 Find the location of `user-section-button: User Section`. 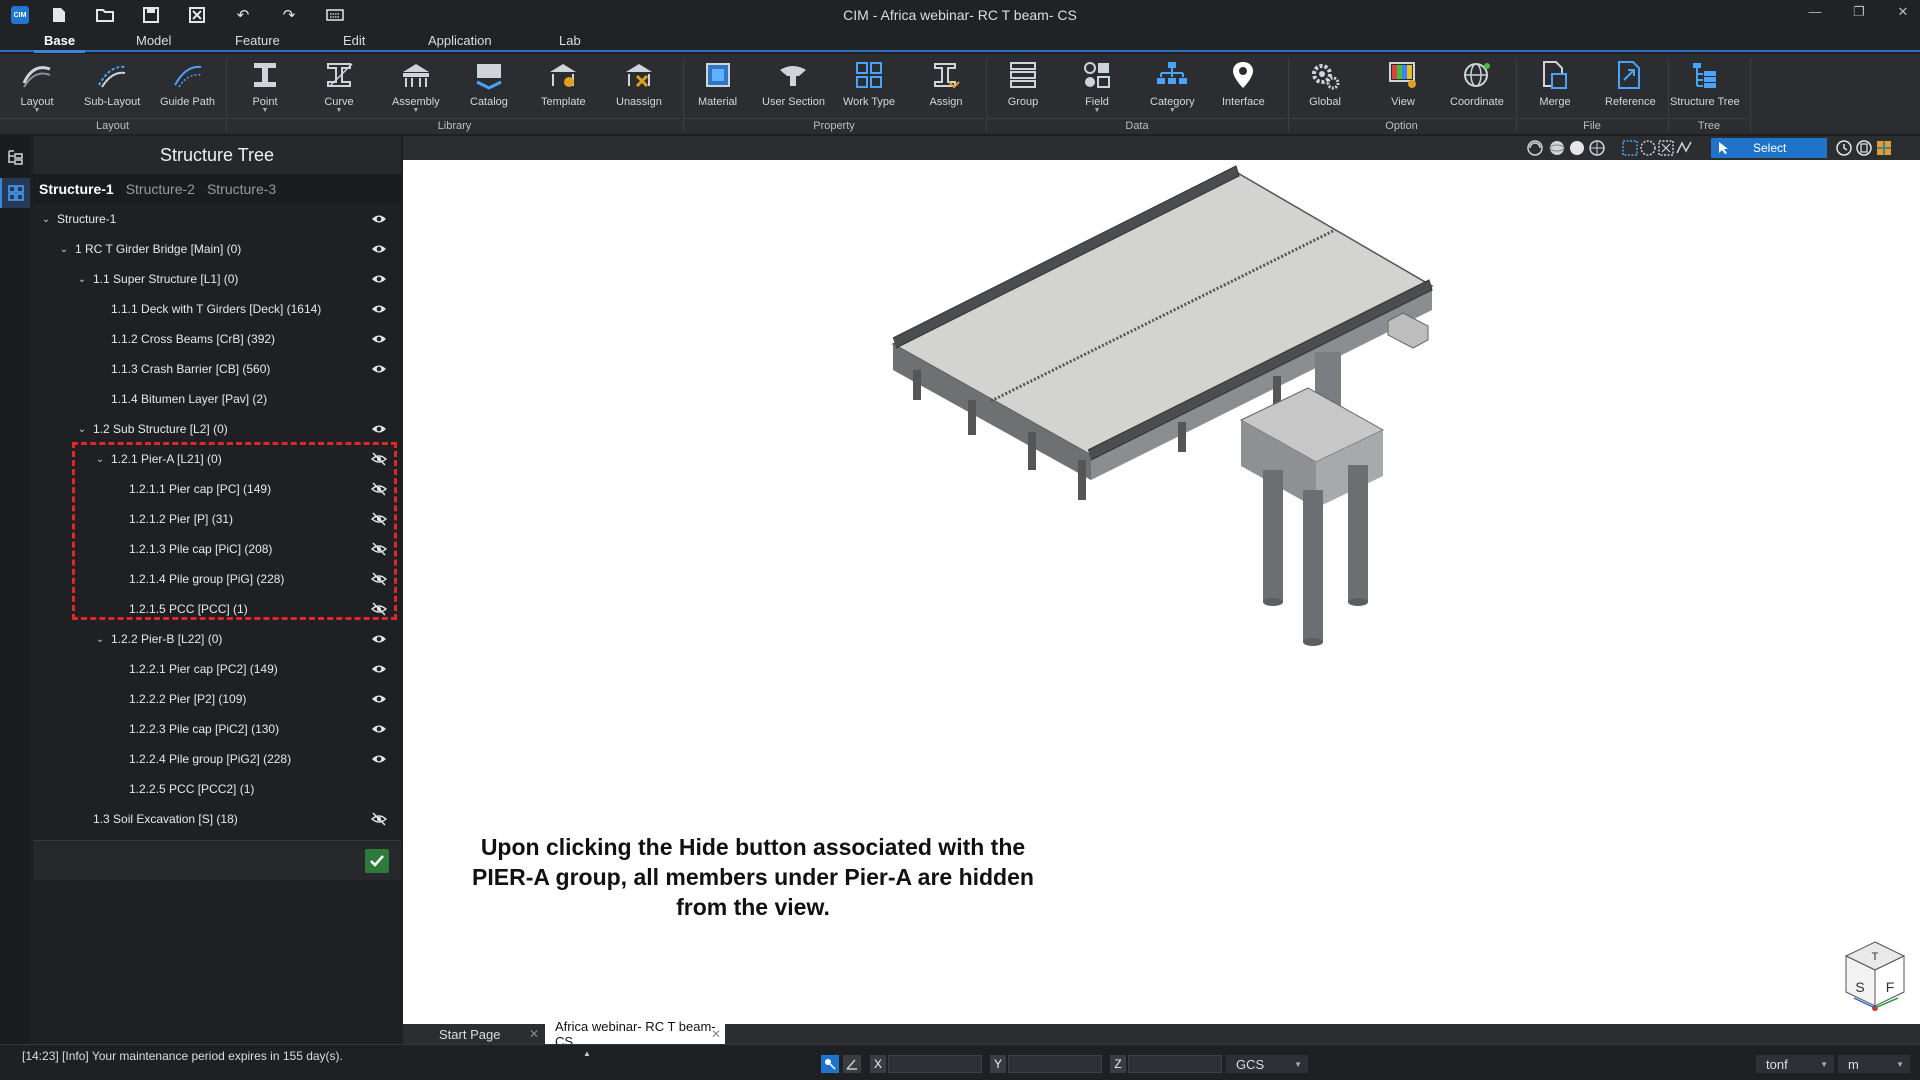

user-section-button: User Section is located at coordinates (793, 89).